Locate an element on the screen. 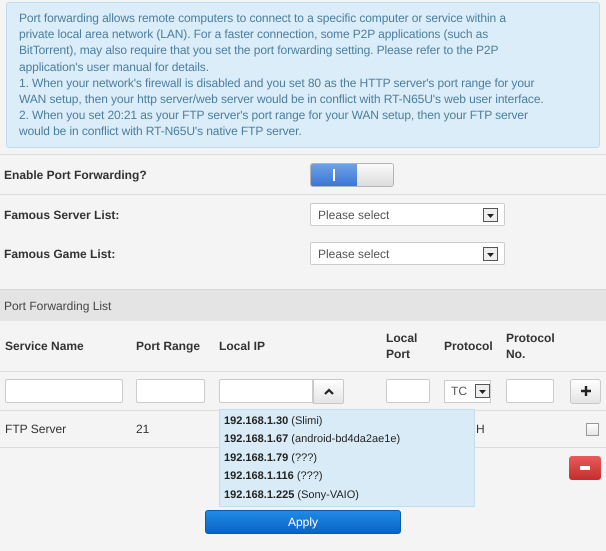 Image resolution: width=606 pixels, height=551 pixels. caret-up-icon is located at coordinates (329, 391).